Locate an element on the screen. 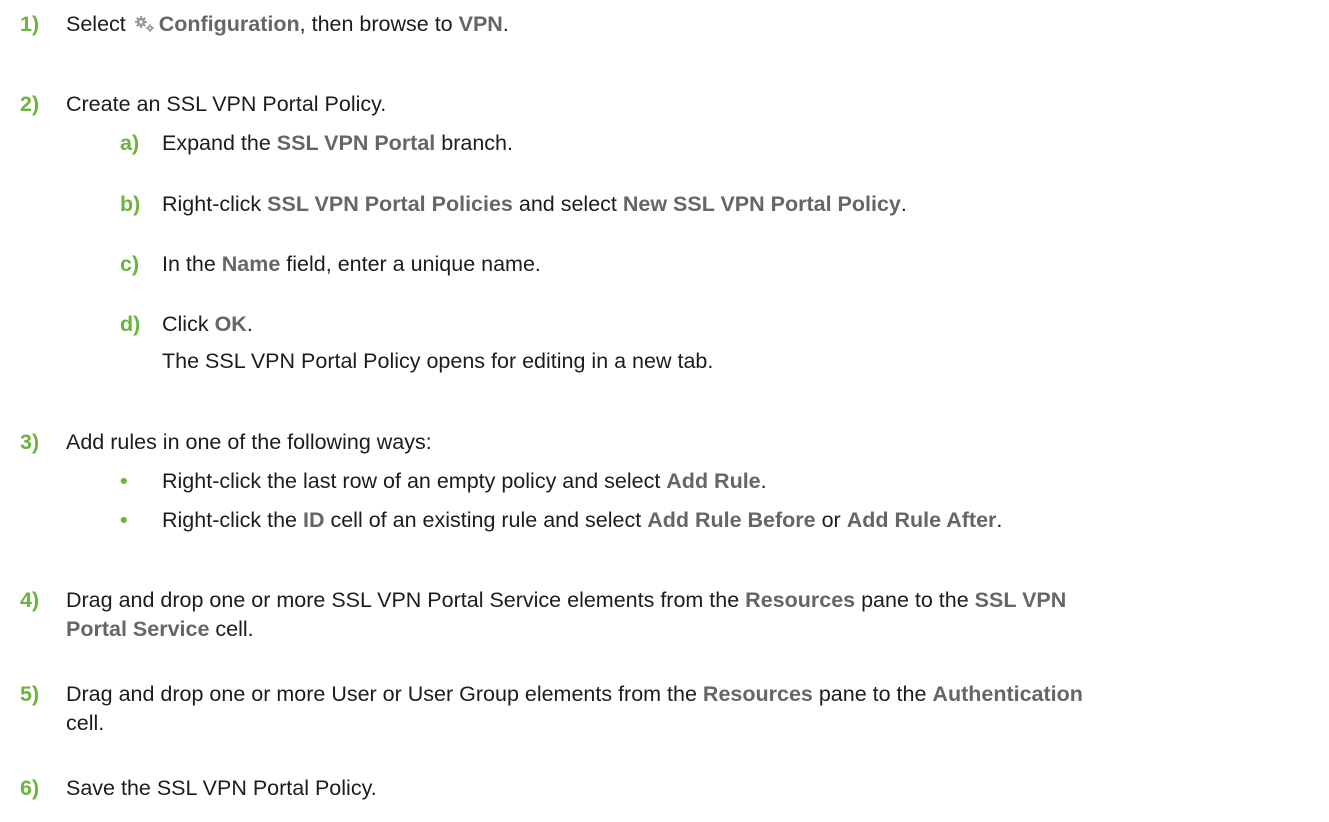 The width and height of the screenshot is (1329, 822). substep-text: Expand the SSL VPN Portal branch. is located at coordinates (337, 143).